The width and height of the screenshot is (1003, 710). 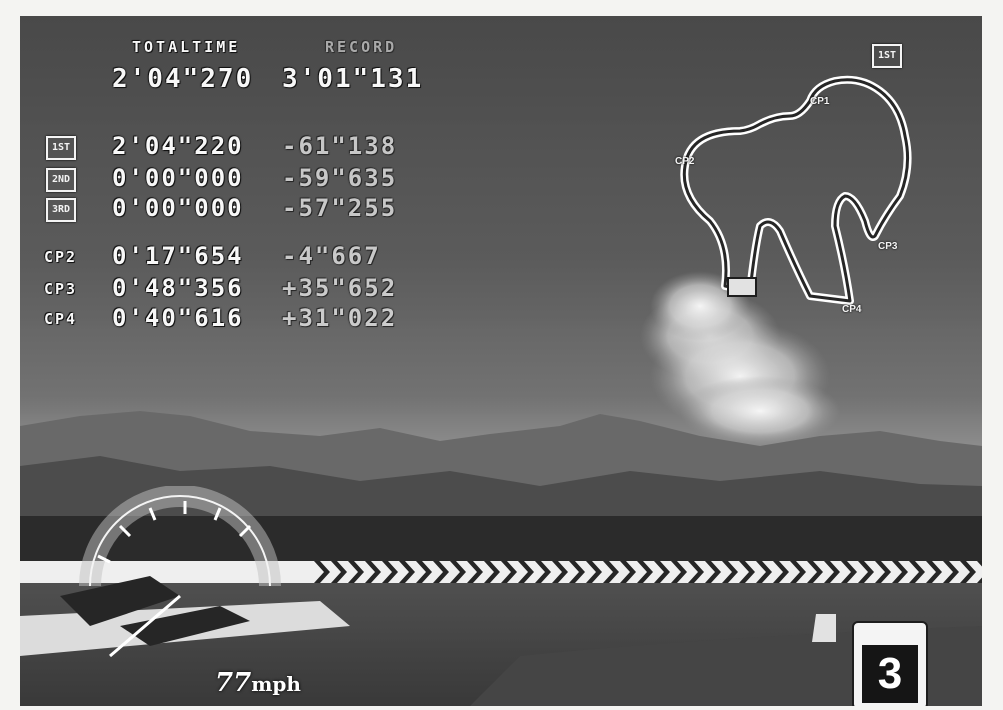 I want to click on lap-time-1: 2'04"220, so click(x=178, y=146).